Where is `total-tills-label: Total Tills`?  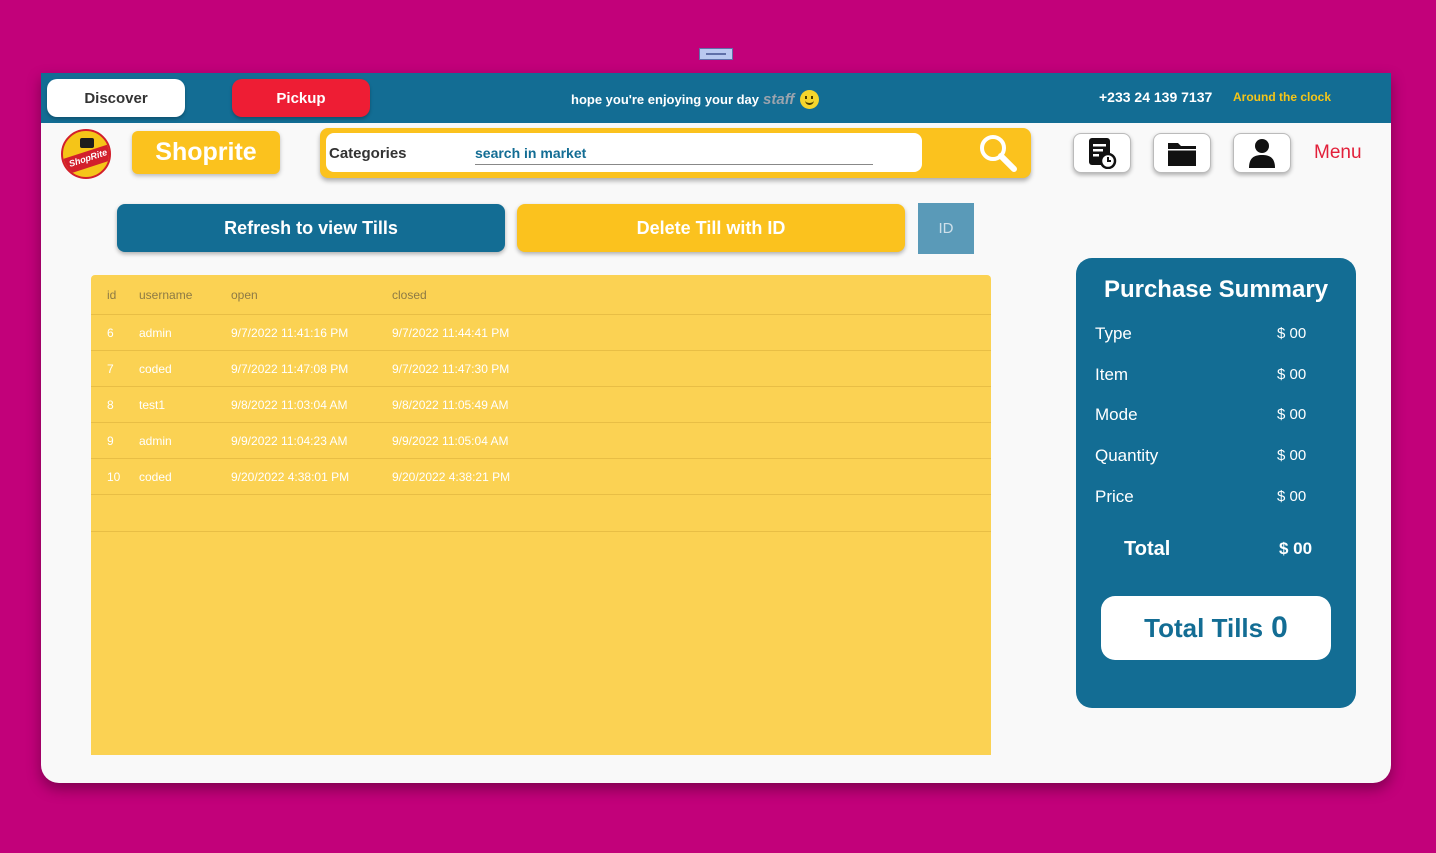
total-tills-label: Total Tills is located at coordinates (1204, 627).